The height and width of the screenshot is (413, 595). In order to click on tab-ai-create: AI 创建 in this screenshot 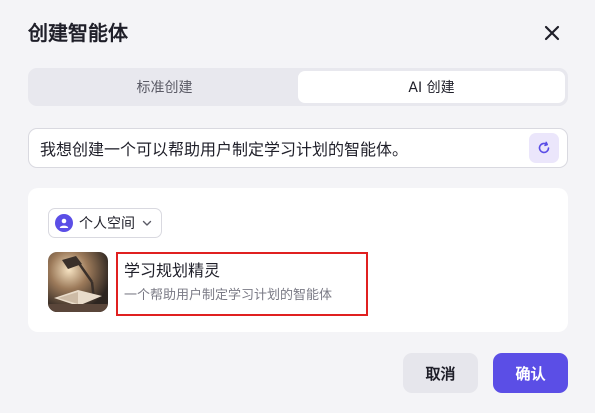, I will do `click(431, 87)`.